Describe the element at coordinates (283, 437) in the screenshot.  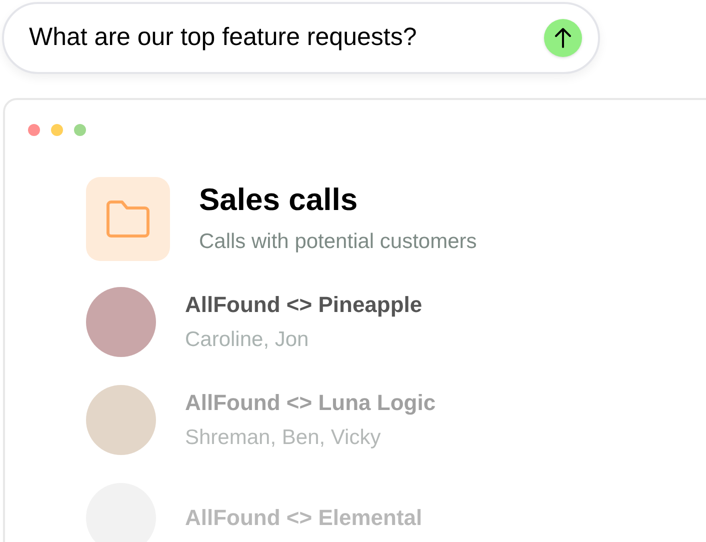
I see `call-participants: Shreman, Ben, Vicky` at that location.